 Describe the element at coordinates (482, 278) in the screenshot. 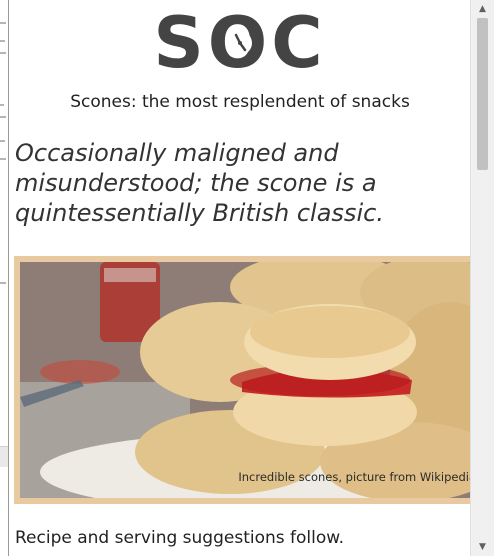

I see `vertical-scrollbar: ▲ ▼` at that location.